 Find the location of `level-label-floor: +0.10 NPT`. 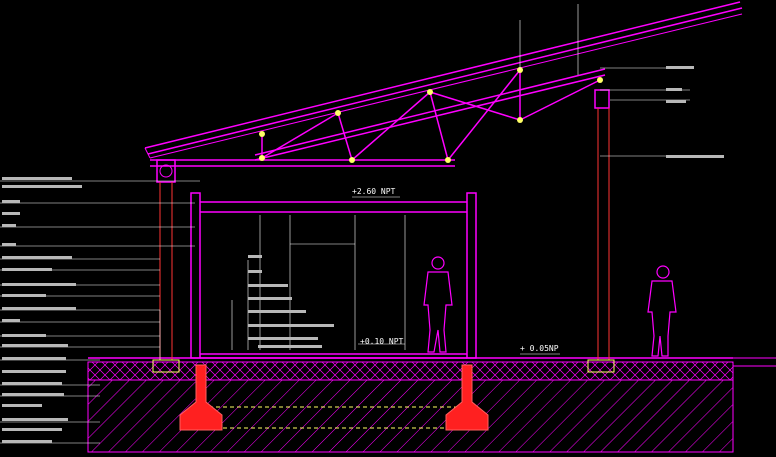

level-label-floor: +0.10 NPT is located at coordinates (382, 341).